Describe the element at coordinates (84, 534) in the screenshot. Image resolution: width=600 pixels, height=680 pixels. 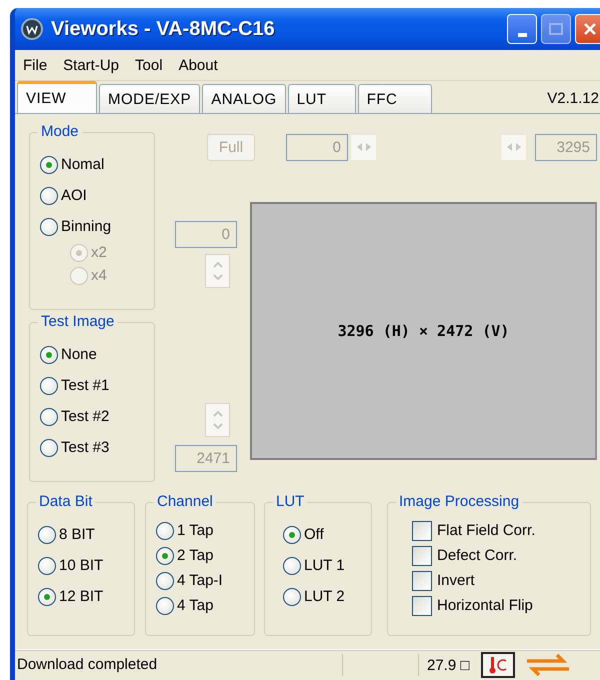
I see `radio-option: 8 BIT` at that location.